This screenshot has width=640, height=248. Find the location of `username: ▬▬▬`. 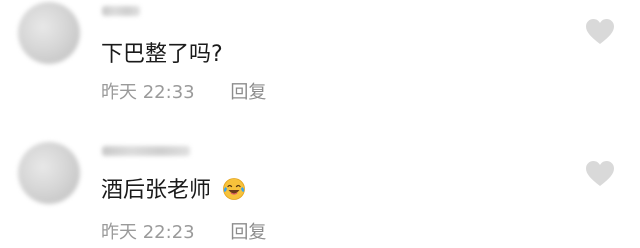

username: ▬▬▬ is located at coordinates (121, 11).